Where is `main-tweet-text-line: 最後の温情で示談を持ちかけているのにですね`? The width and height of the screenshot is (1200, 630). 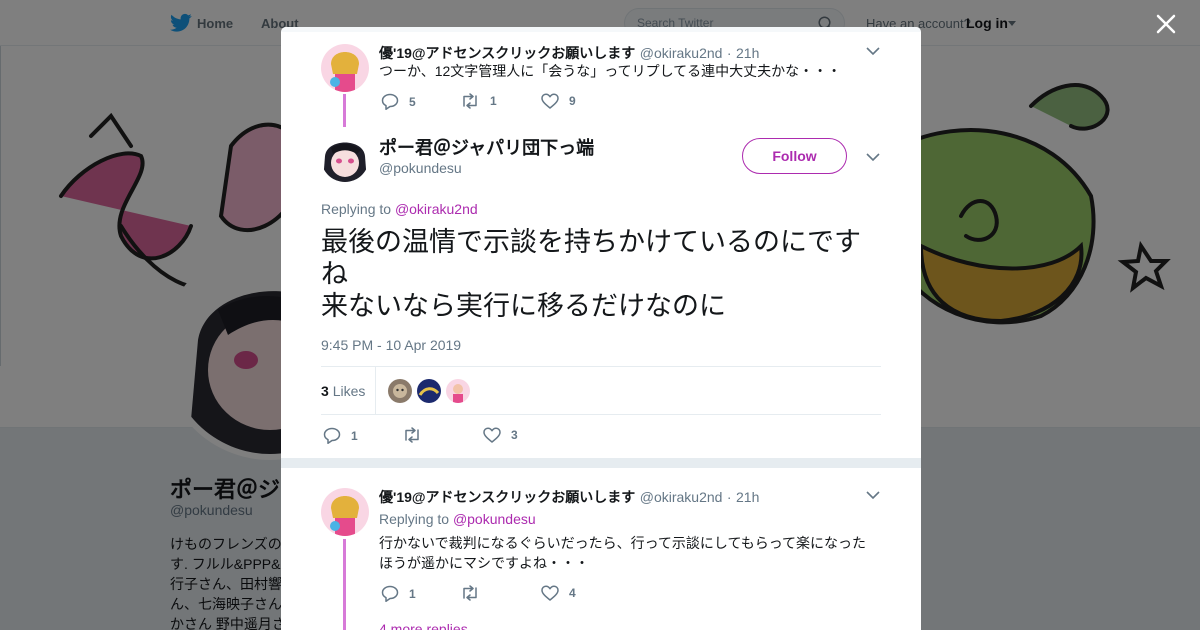
main-tweet-text-line: 最後の温情で示談を持ちかけているのにですね is located at coordinates (591, 258).